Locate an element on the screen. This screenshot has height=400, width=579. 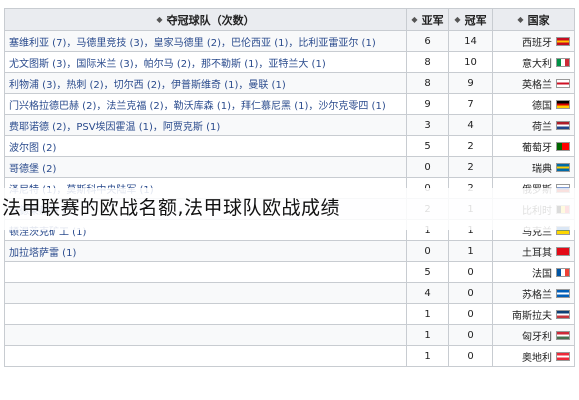
table-row: 4 0 苏格兰 is located at coordinates (289, 293).